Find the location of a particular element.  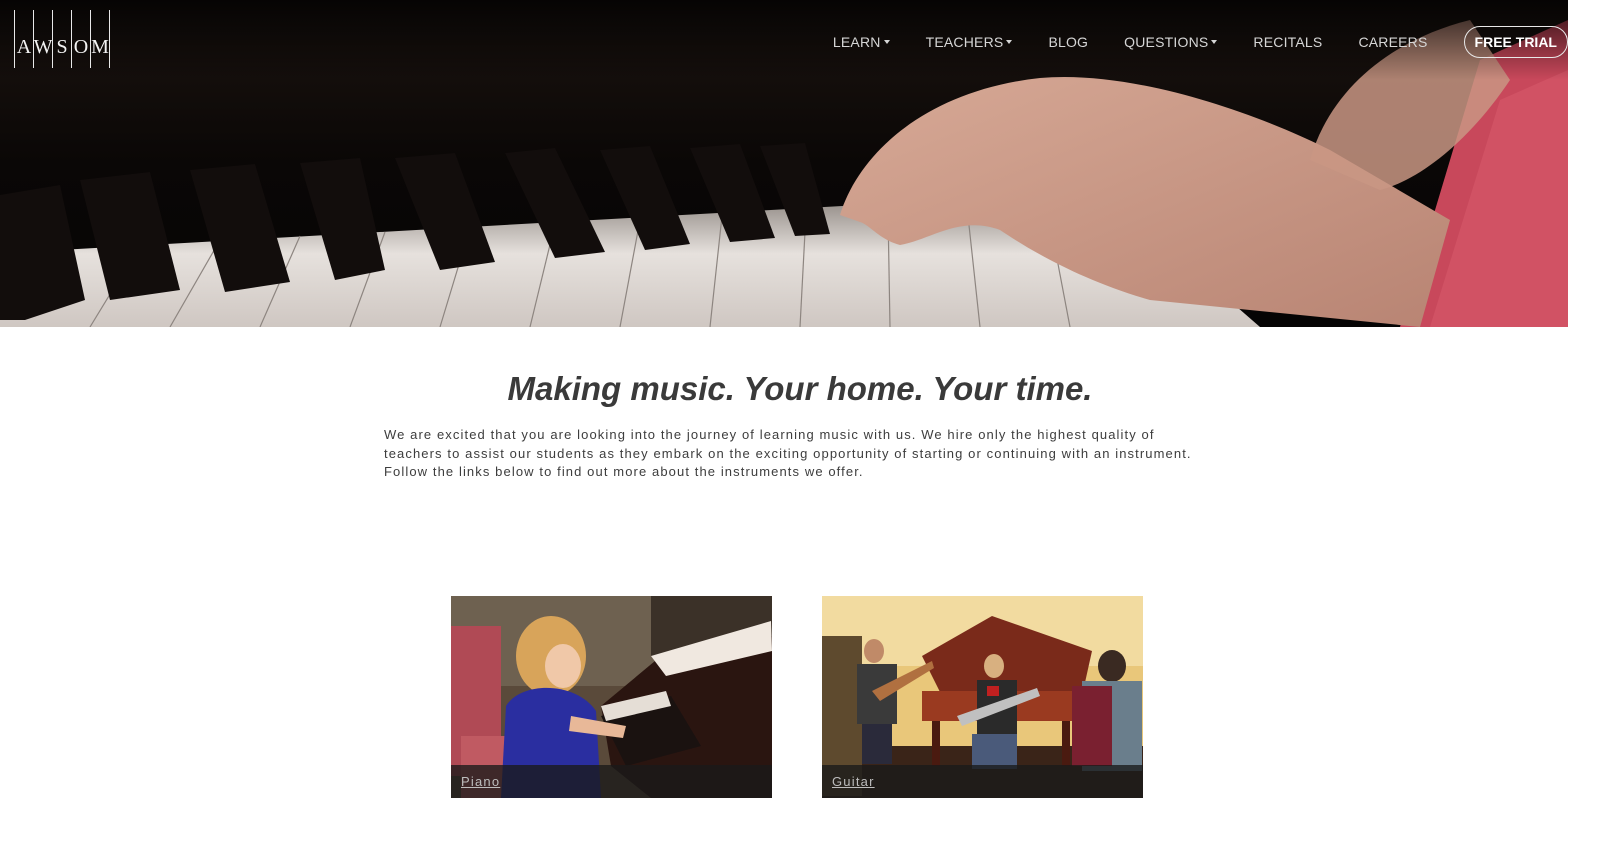

nav-learn-label: LEARN is located at coordinates (856, 42).